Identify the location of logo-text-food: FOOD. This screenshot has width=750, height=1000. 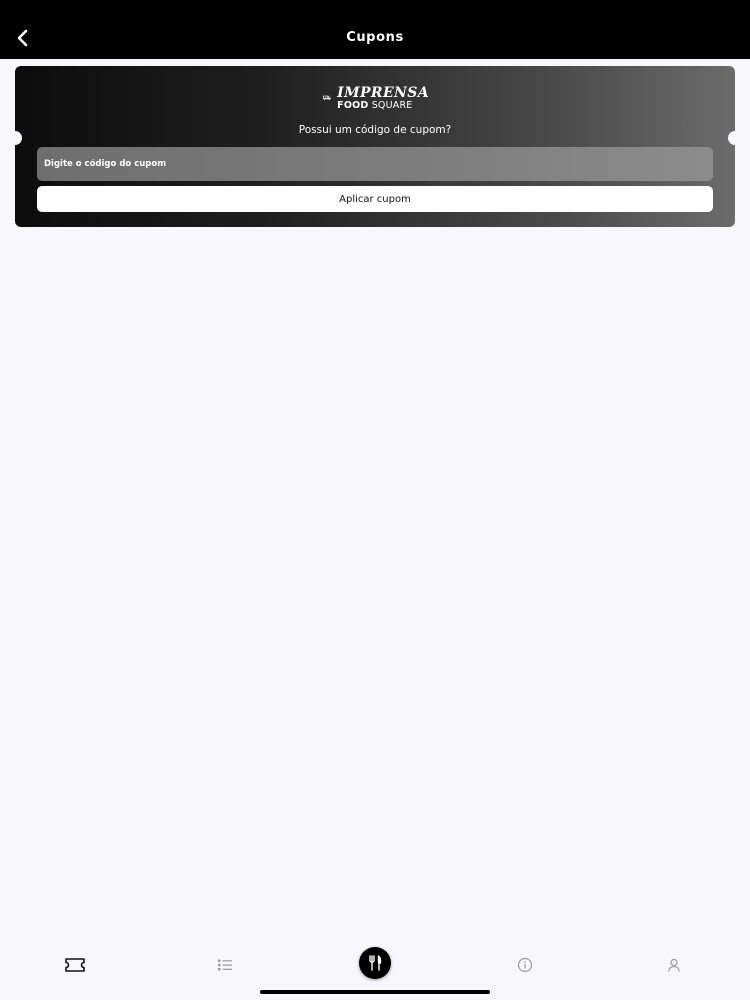
(353, 105).